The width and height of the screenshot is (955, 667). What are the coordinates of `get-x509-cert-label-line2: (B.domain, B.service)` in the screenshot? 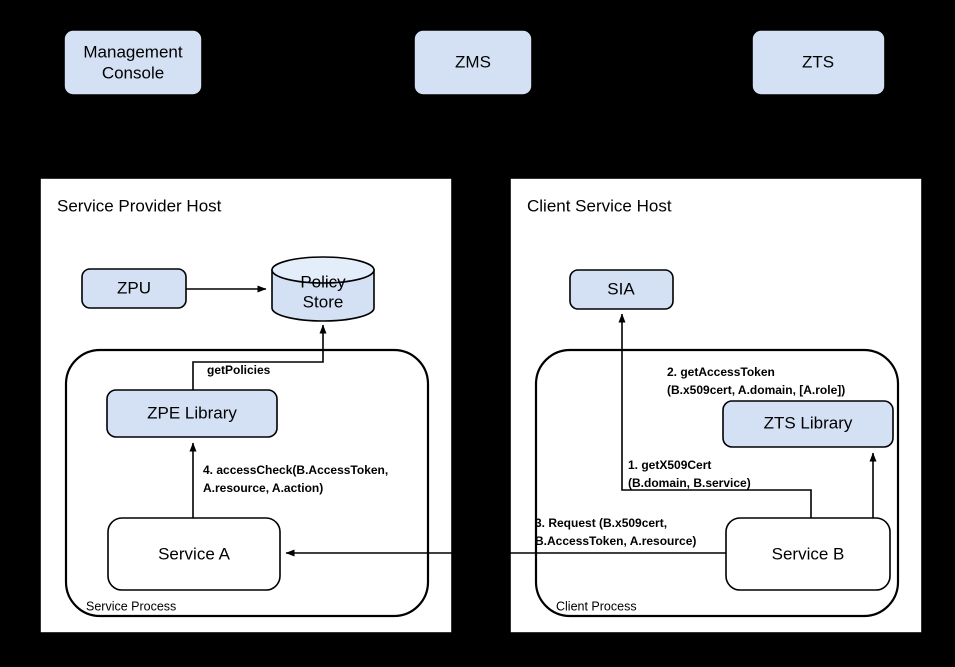 It's located at (689, 483).